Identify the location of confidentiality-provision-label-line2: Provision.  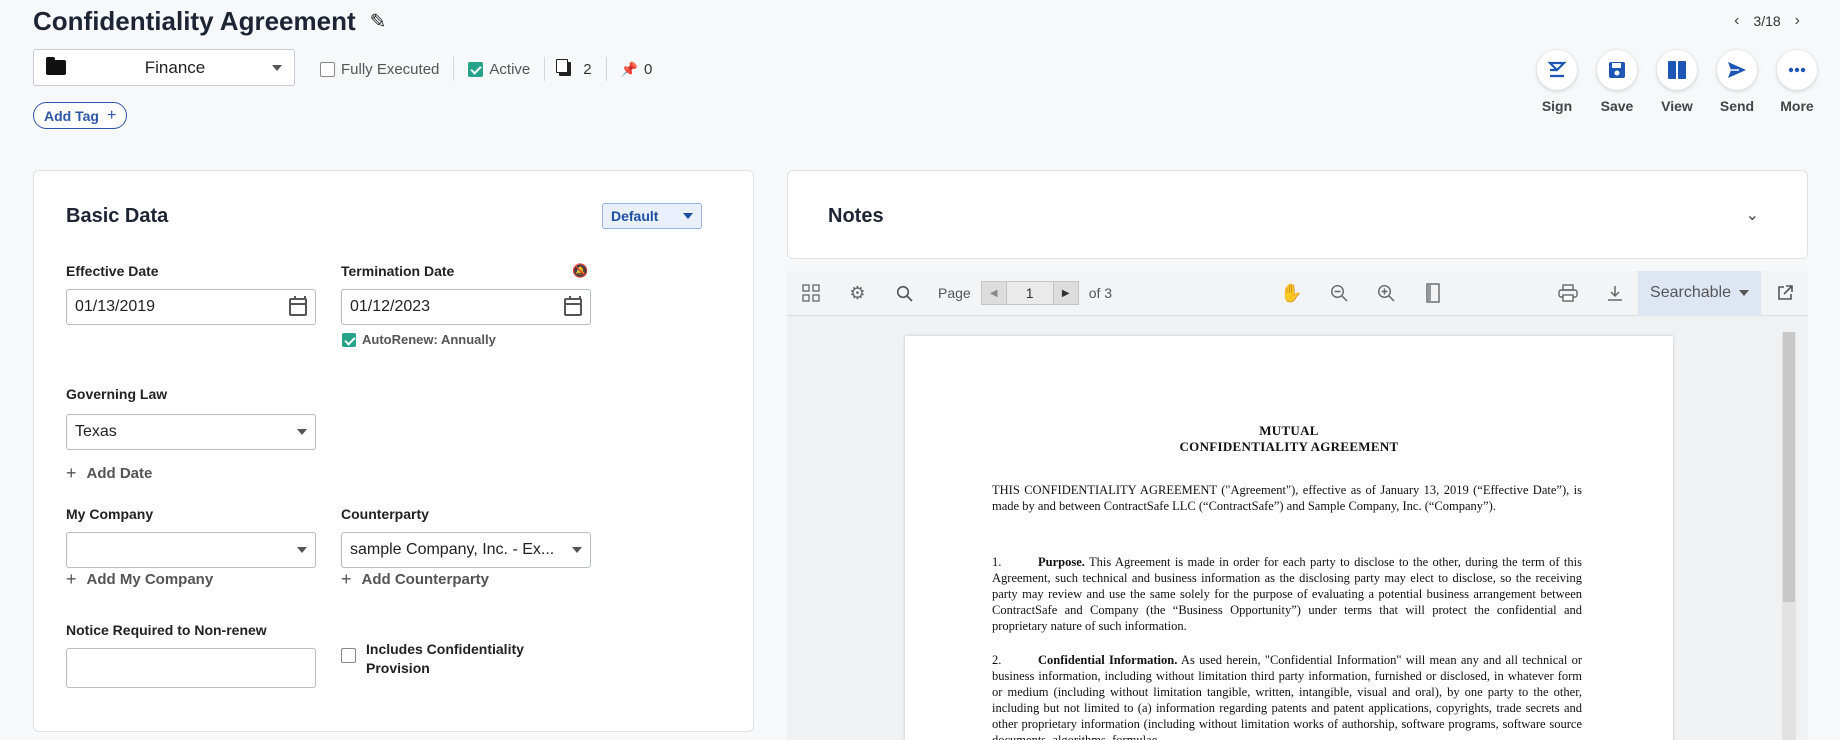
(398, 668).